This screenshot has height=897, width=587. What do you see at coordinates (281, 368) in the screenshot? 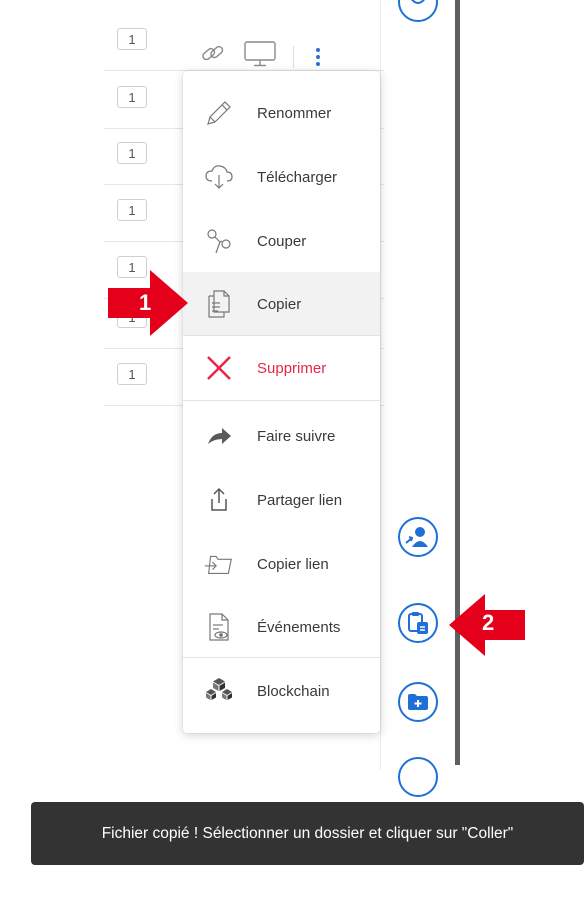
I see `menu-item-delete: Supprimer` at bounding box center [281, 368].